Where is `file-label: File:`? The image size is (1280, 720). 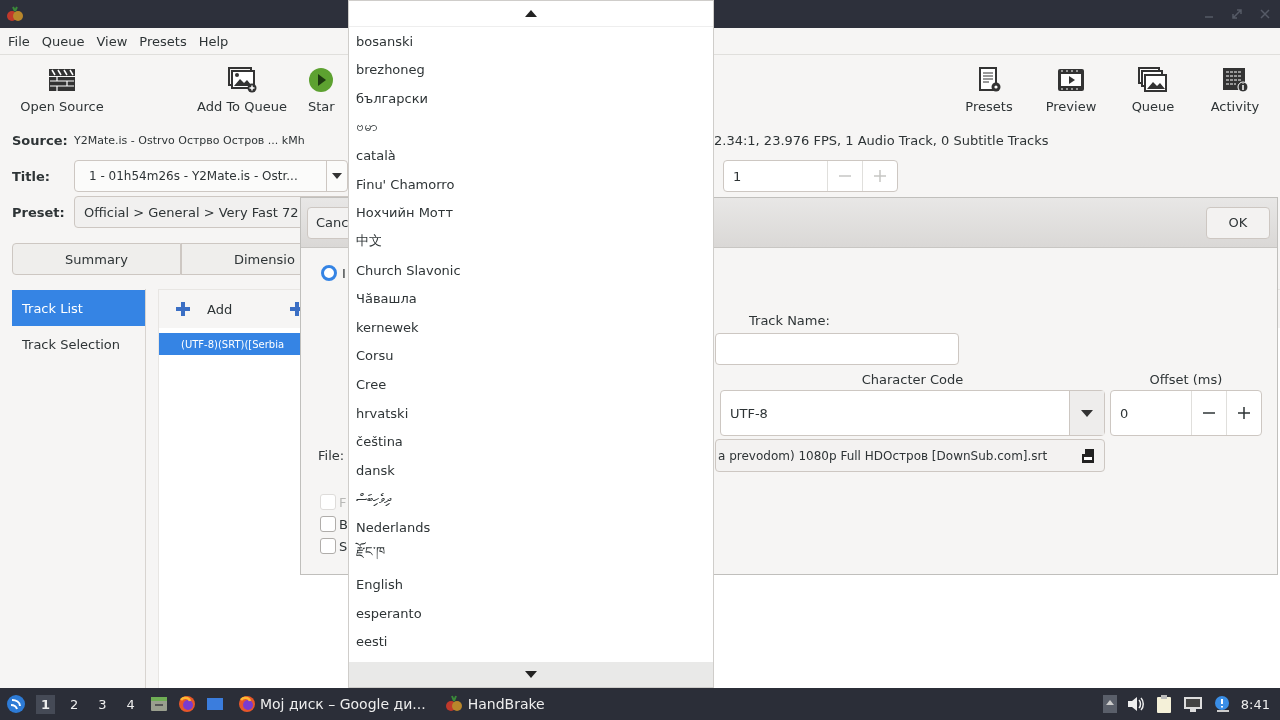
file-label: File: is located at coordinates (331, 455).